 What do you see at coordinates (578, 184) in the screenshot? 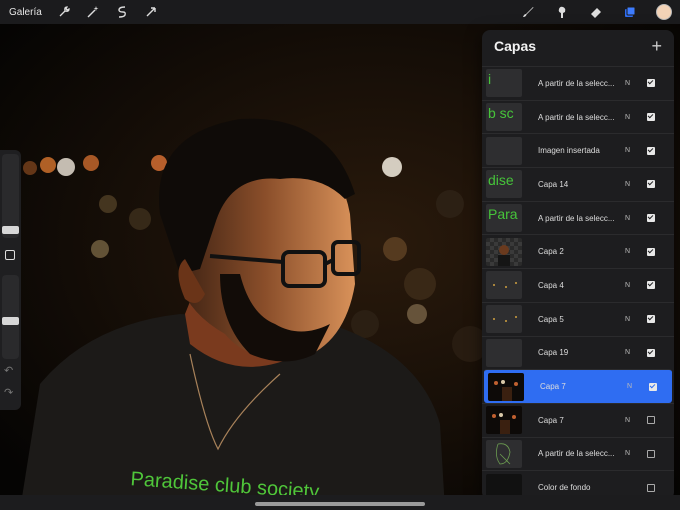
I see `layer-row: dise Capa 14 N` at bounding box center [578, 184].